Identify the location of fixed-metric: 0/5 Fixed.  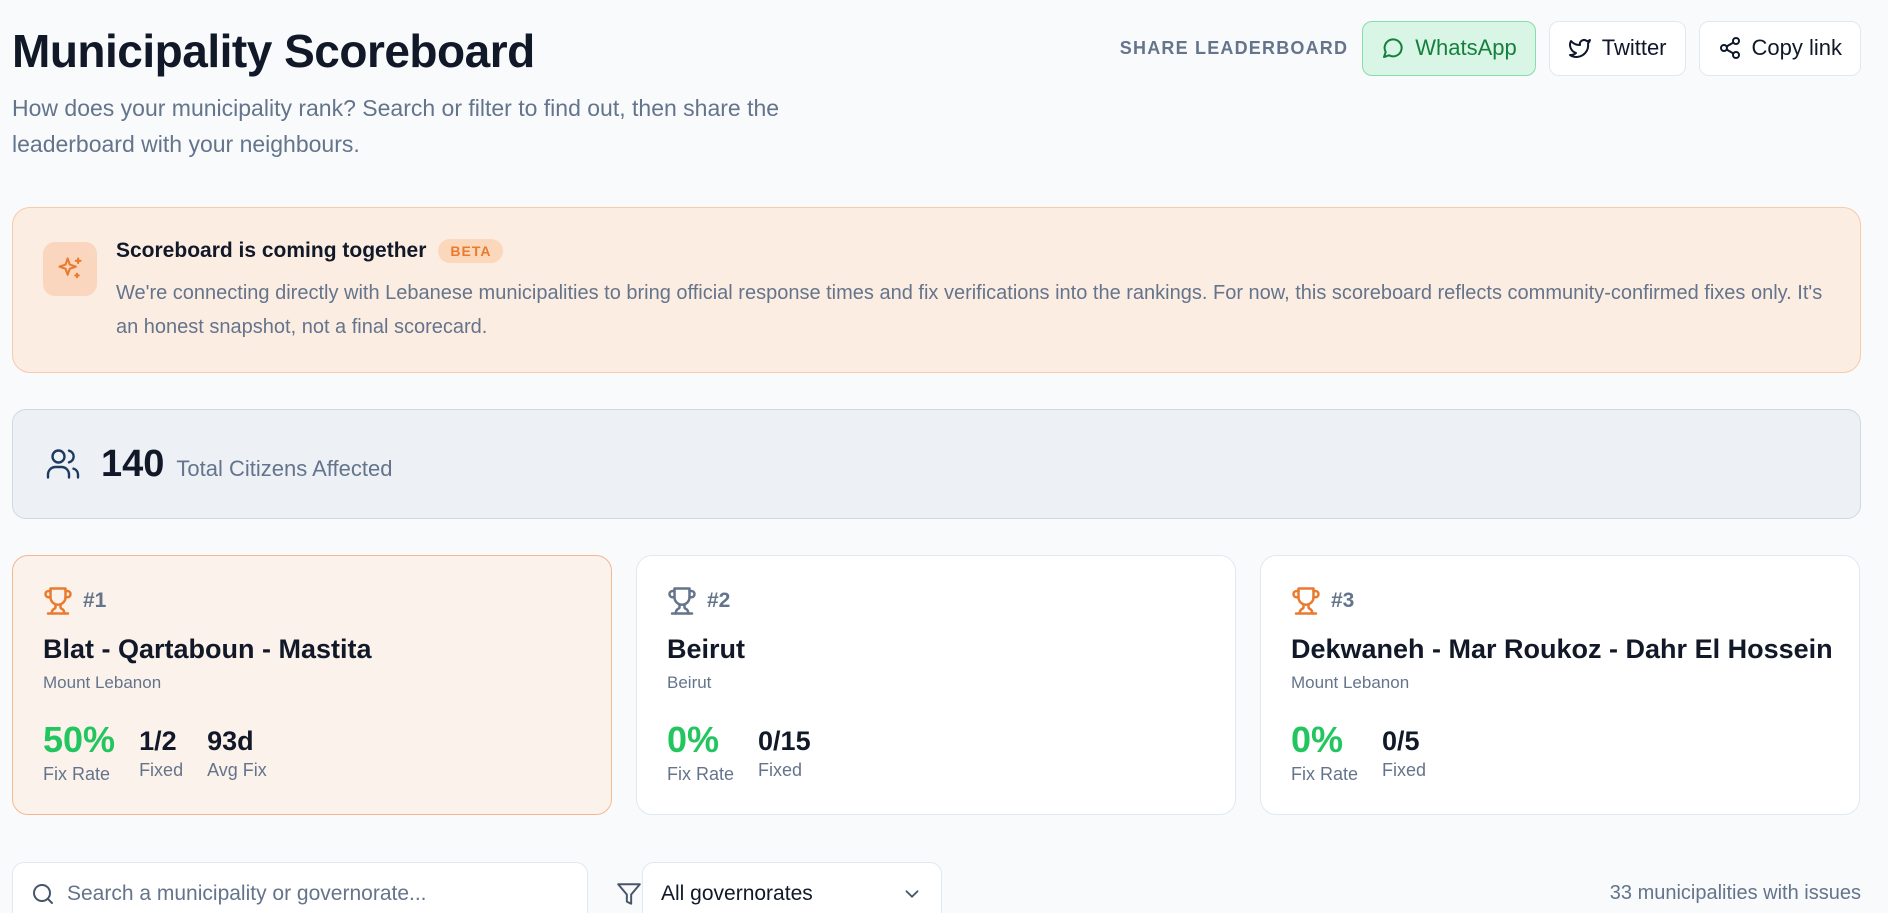
(1404, 749).